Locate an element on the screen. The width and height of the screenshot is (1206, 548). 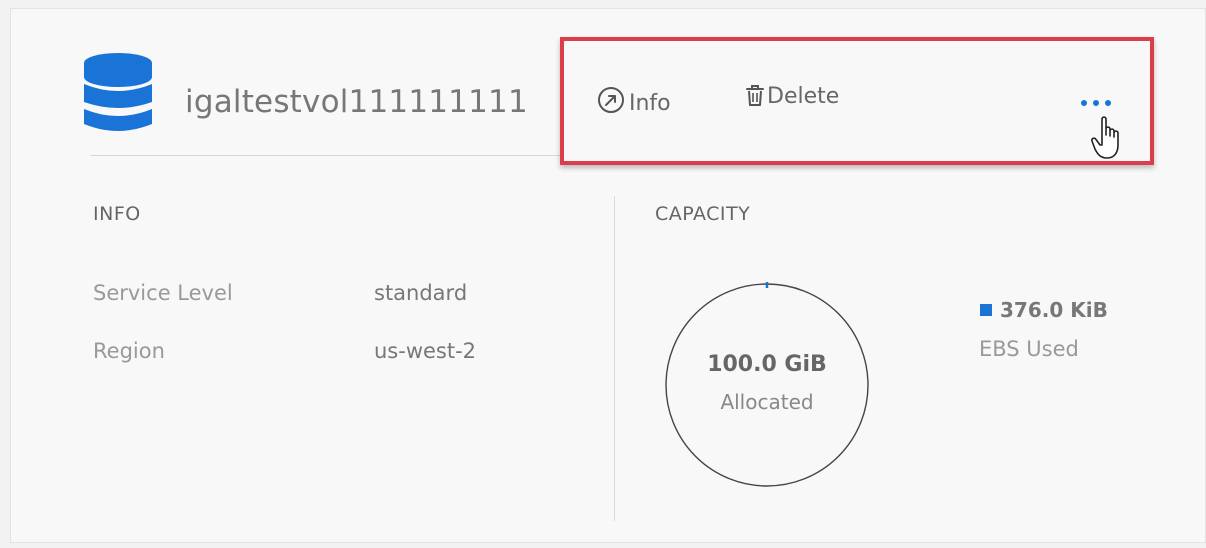
used-label: EBS Used is located at coordinates (1029, 349).